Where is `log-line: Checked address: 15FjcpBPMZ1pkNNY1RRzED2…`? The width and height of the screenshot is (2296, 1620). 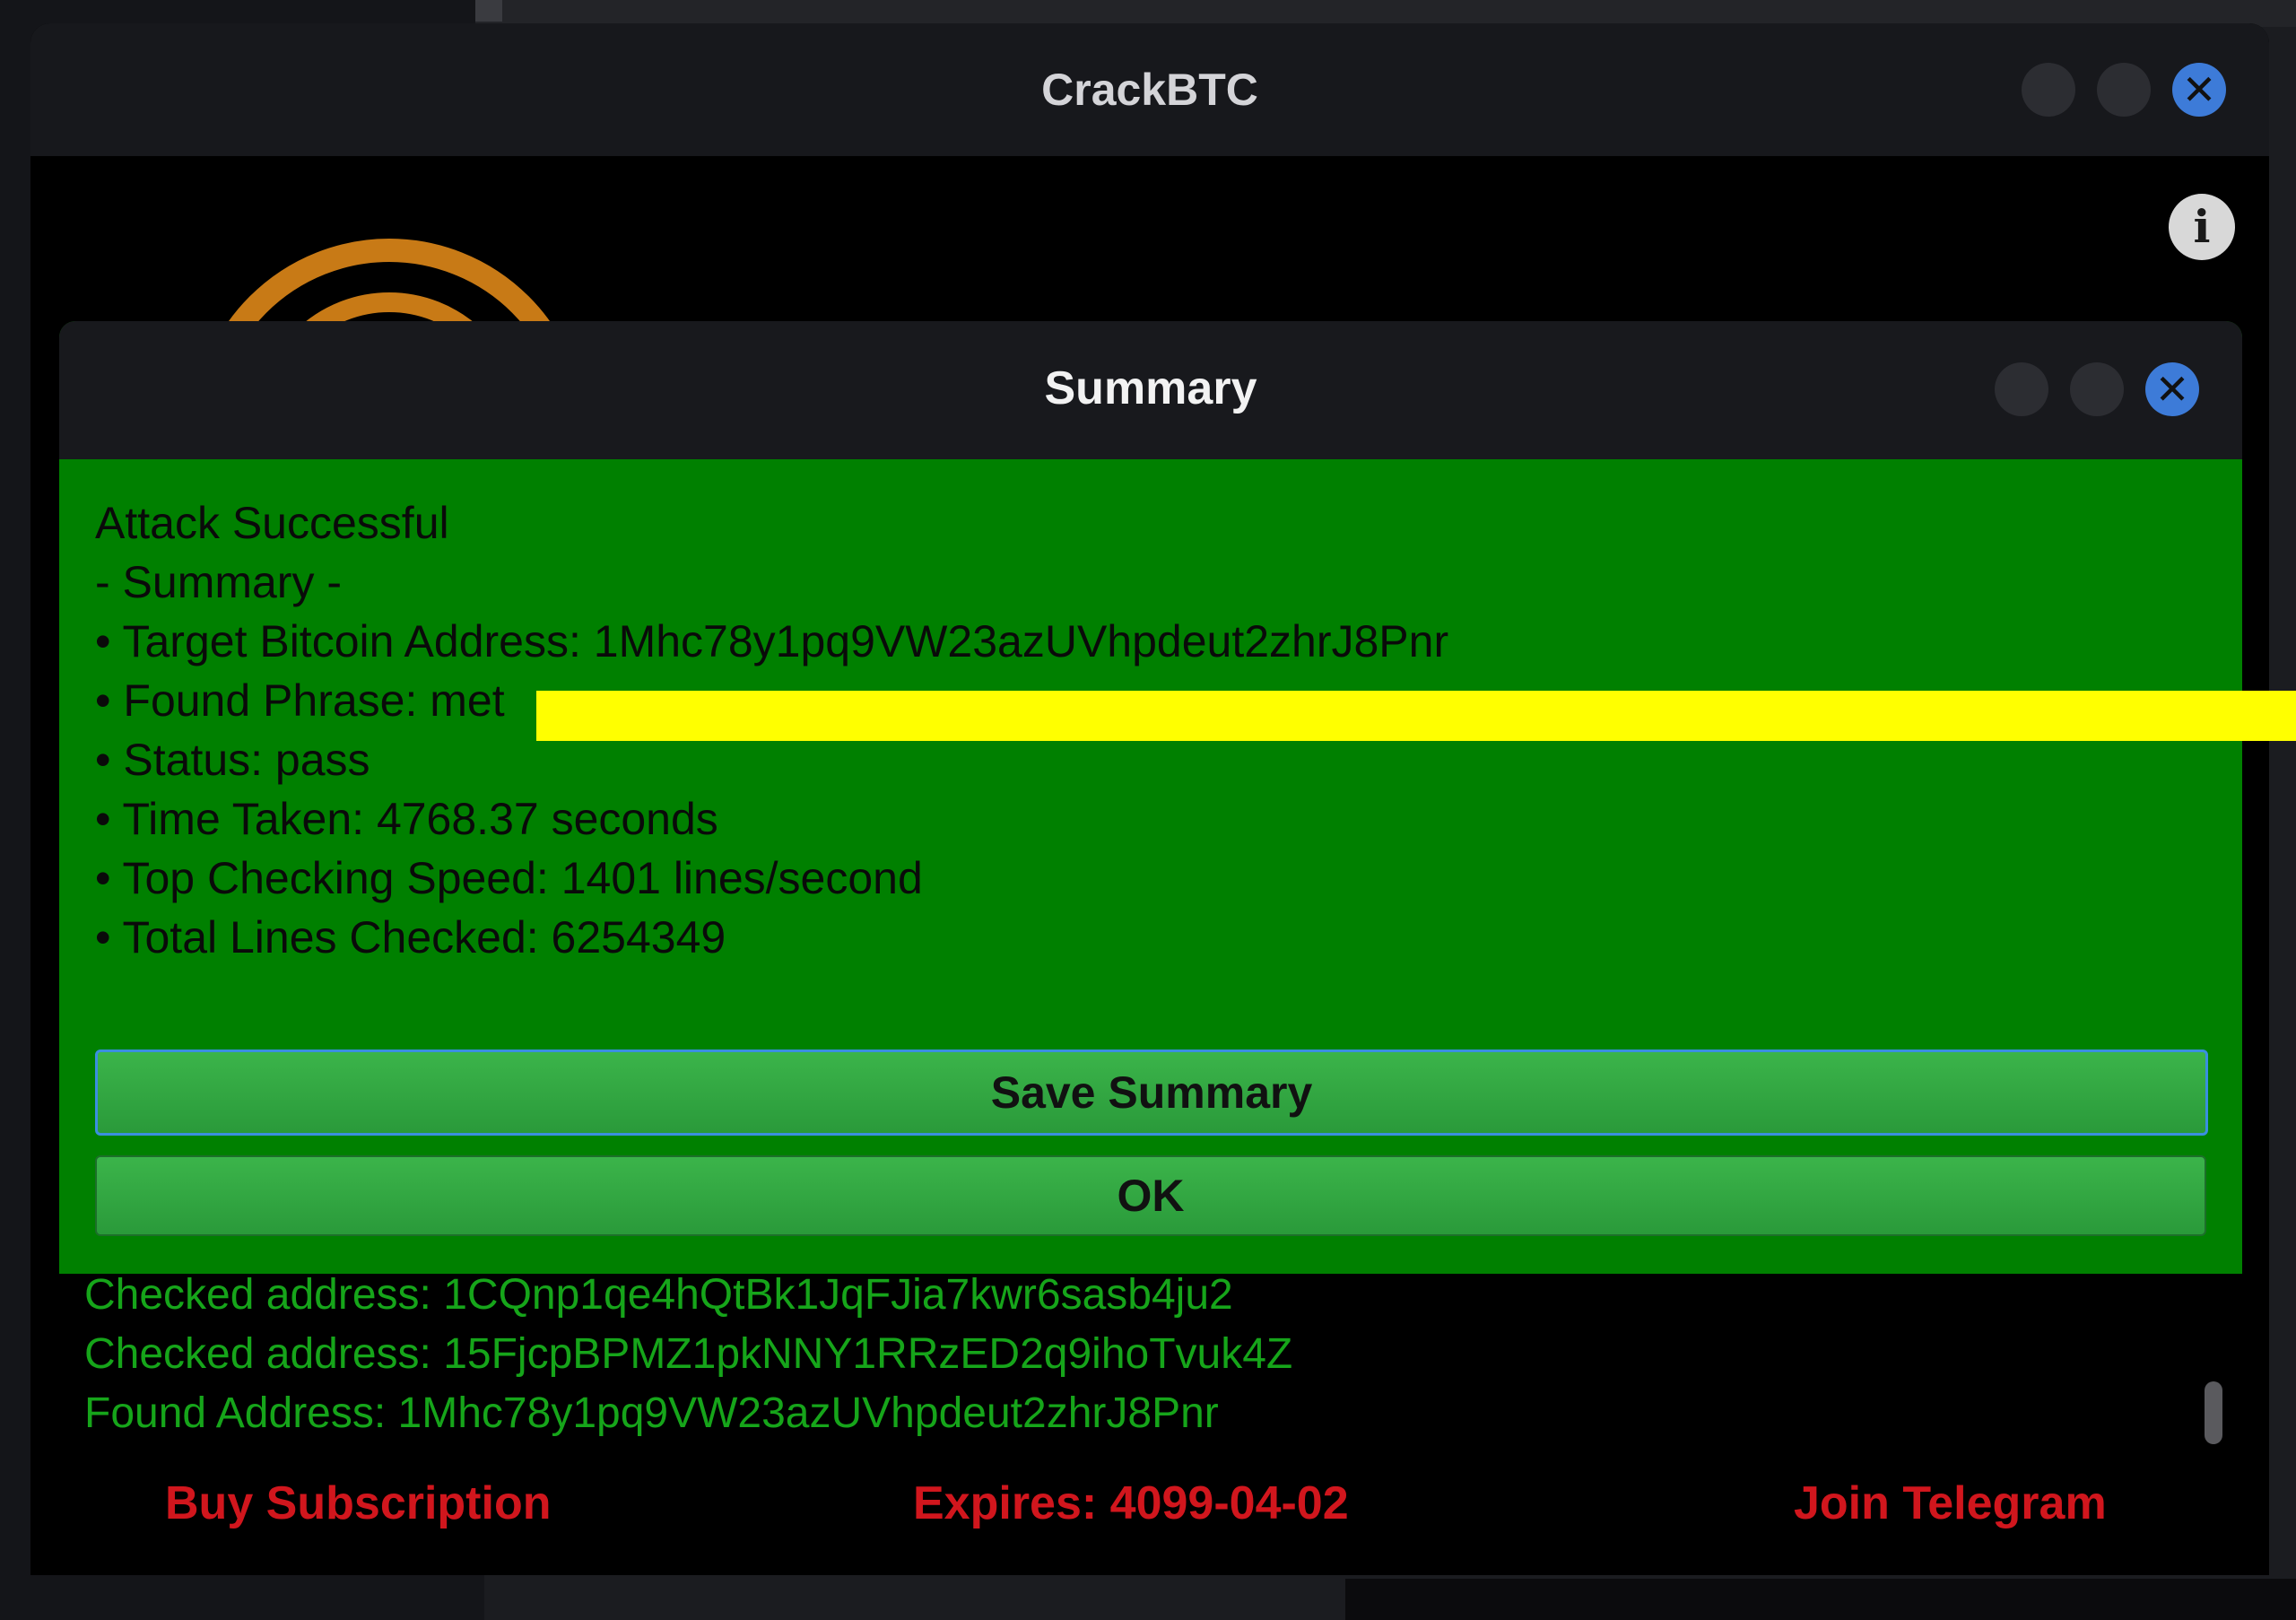
log-line: Checked address: 15FjcpBPMZ1pkNNY1RRzED2… is located at coordinates (688, 1354).